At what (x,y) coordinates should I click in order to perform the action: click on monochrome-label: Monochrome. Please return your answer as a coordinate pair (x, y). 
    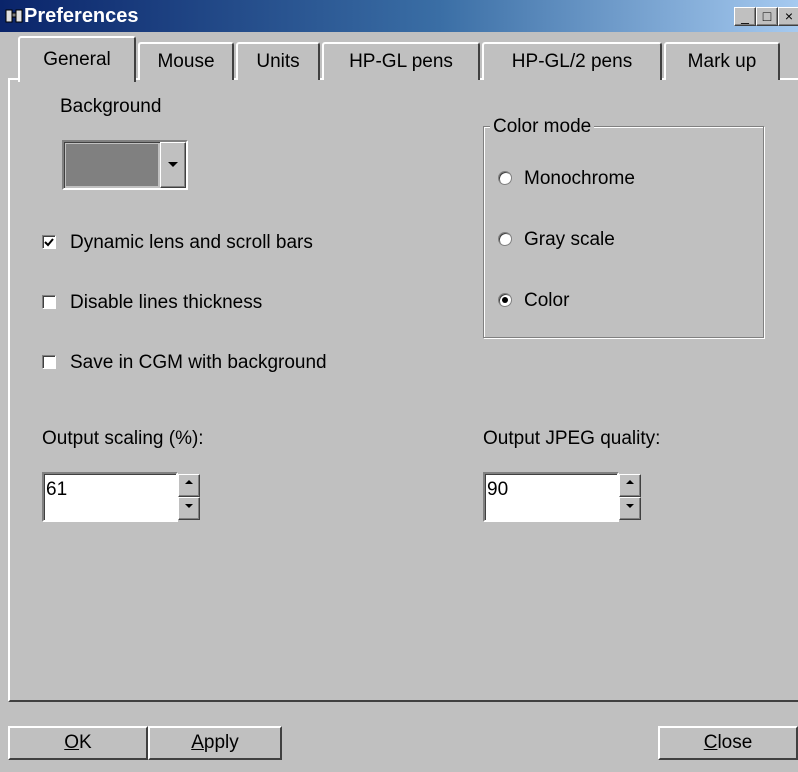
    Looking at the image, I should click on (579, 178).